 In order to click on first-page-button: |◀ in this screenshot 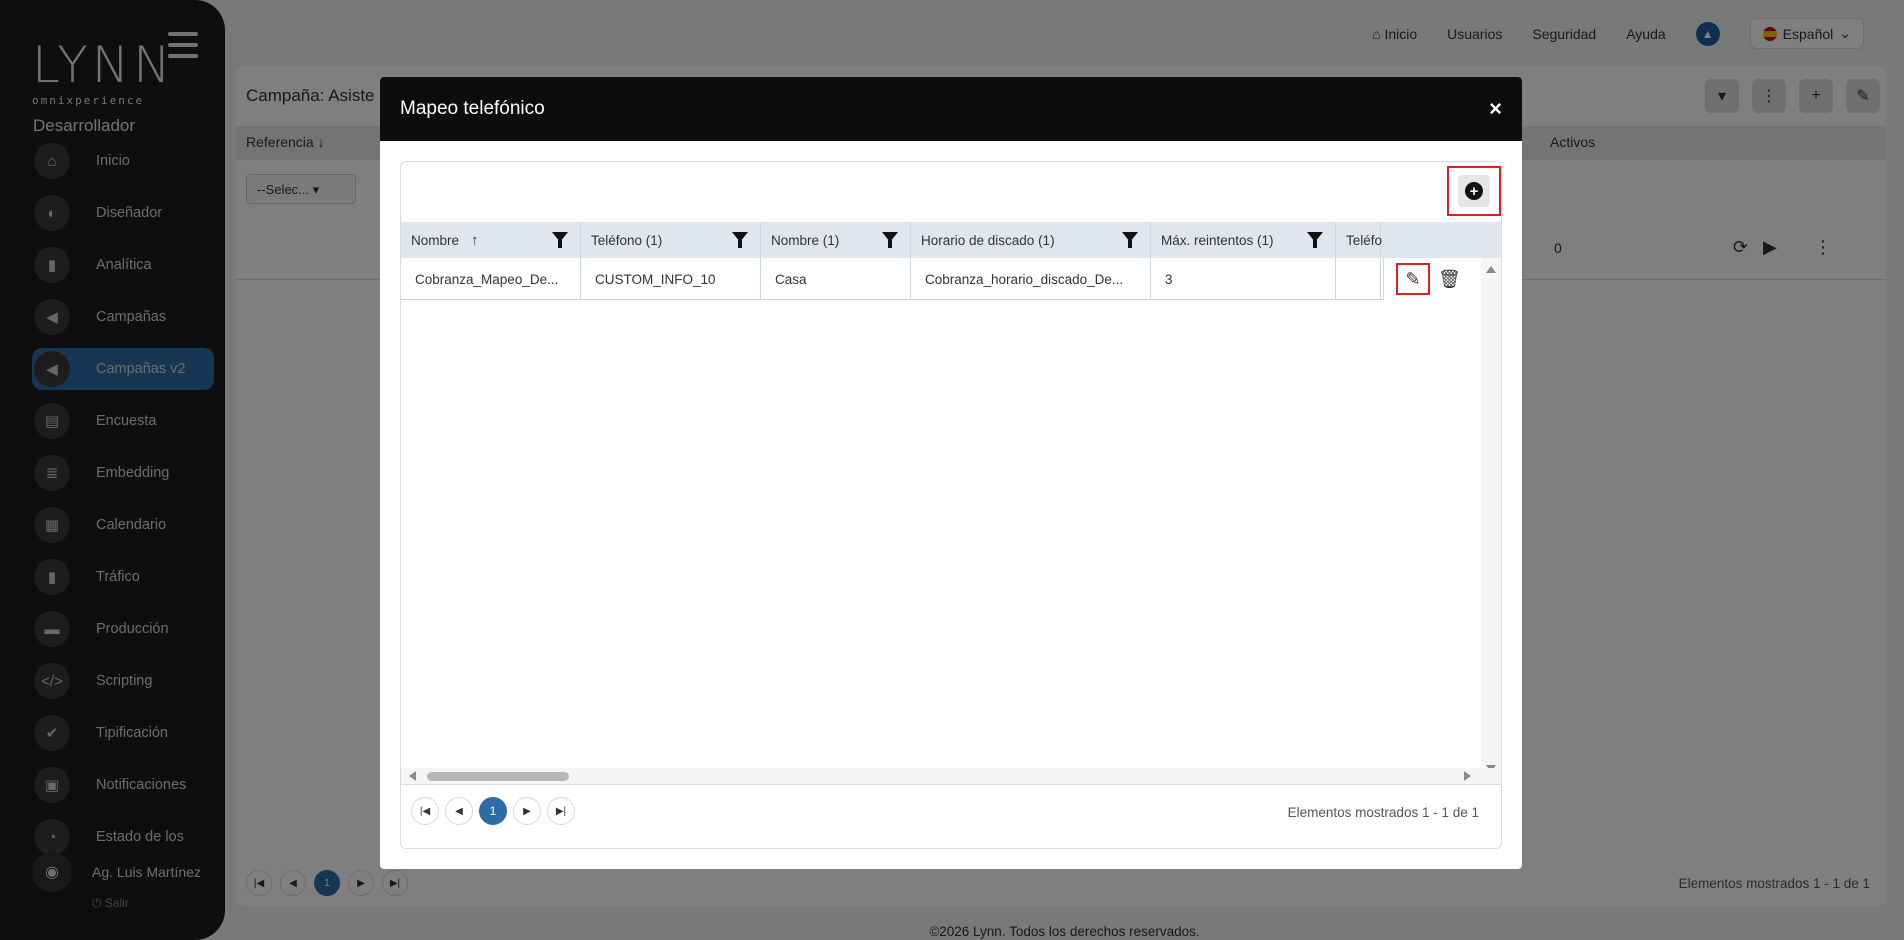, I will do `click(425, 811)`.